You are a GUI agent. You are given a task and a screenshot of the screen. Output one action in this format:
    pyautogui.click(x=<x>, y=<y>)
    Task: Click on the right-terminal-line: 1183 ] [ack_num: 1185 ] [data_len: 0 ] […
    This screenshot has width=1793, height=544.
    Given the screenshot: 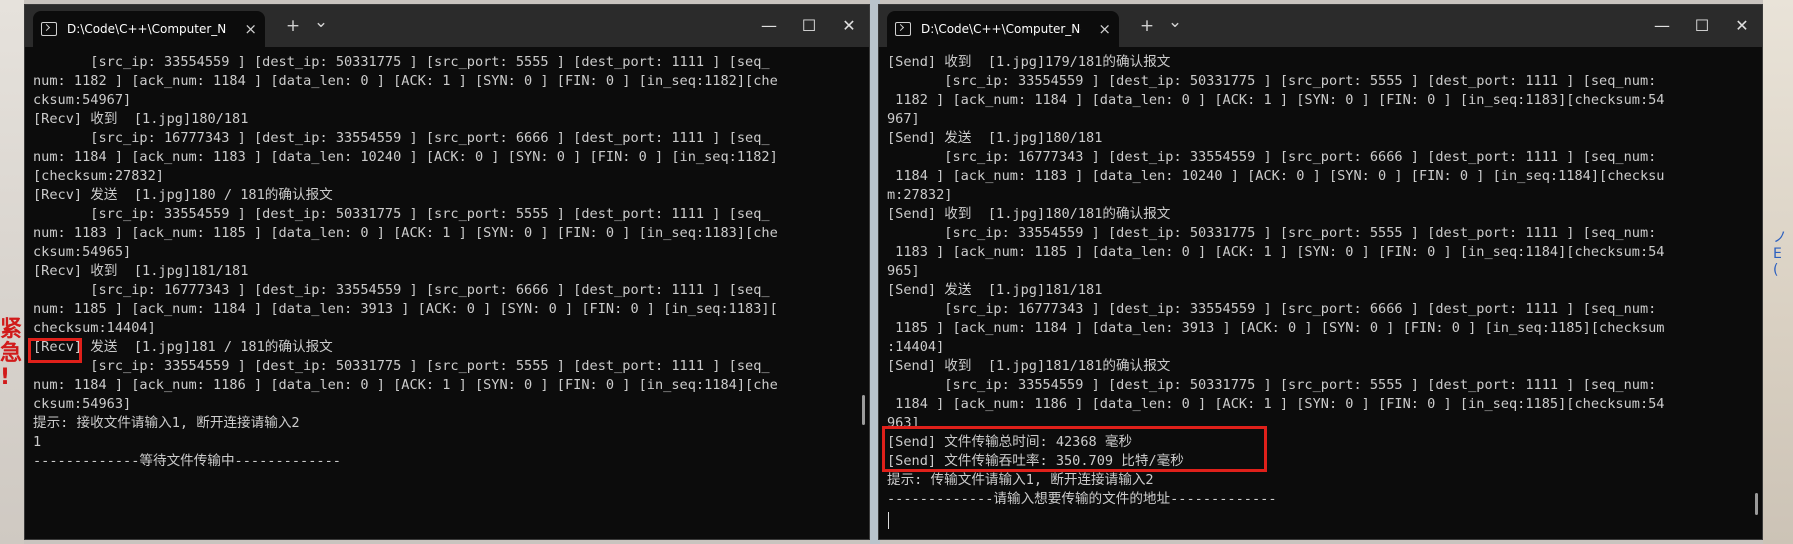 What is the action you would take?
    pyautogui.click(x=1276, y=252)
    